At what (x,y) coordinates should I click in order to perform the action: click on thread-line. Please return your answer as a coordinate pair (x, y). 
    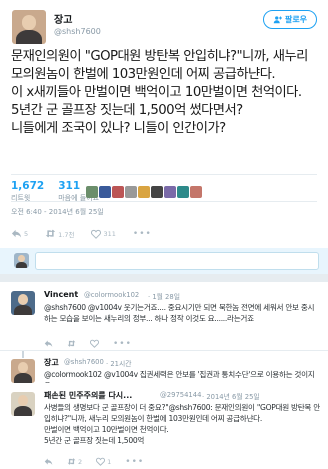
    Looking at the image, I should click on (23, 354).